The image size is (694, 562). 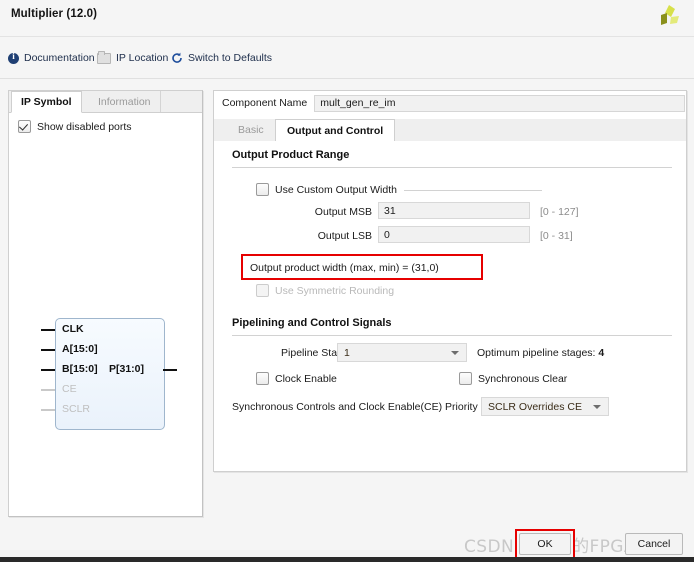 I want to click on window-title: Multiplier (12.0), so click(x=54, y=14).